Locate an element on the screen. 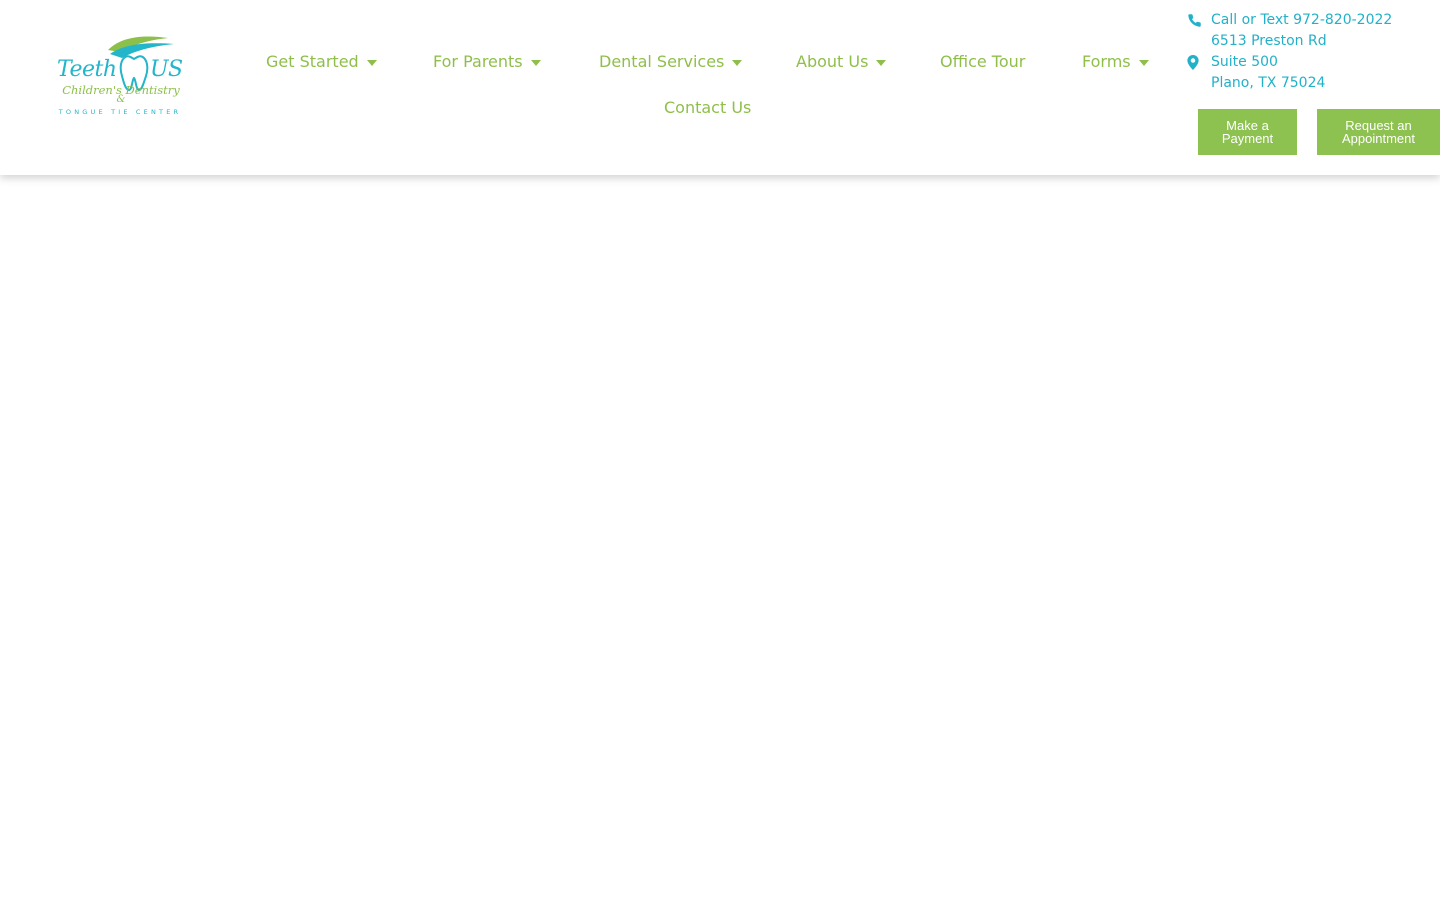 The height and width of the screenshot is (900, 1440). nav-contact-us: Contact Us is located at coordinates (707, 108).